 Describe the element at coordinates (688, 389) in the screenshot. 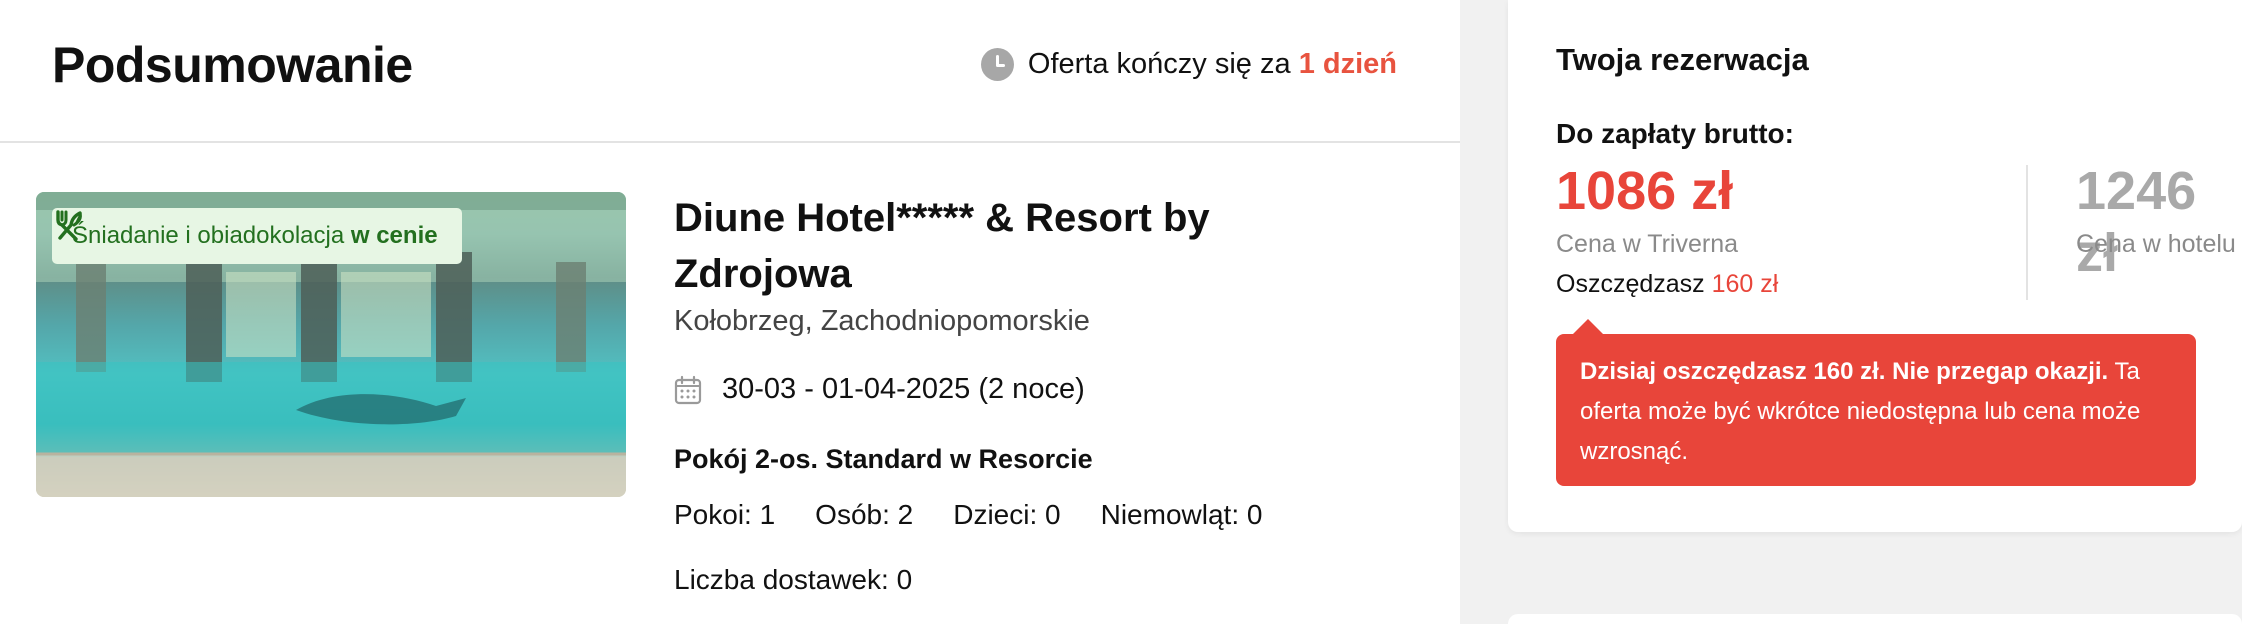

I see `calendar-icon` at that location.